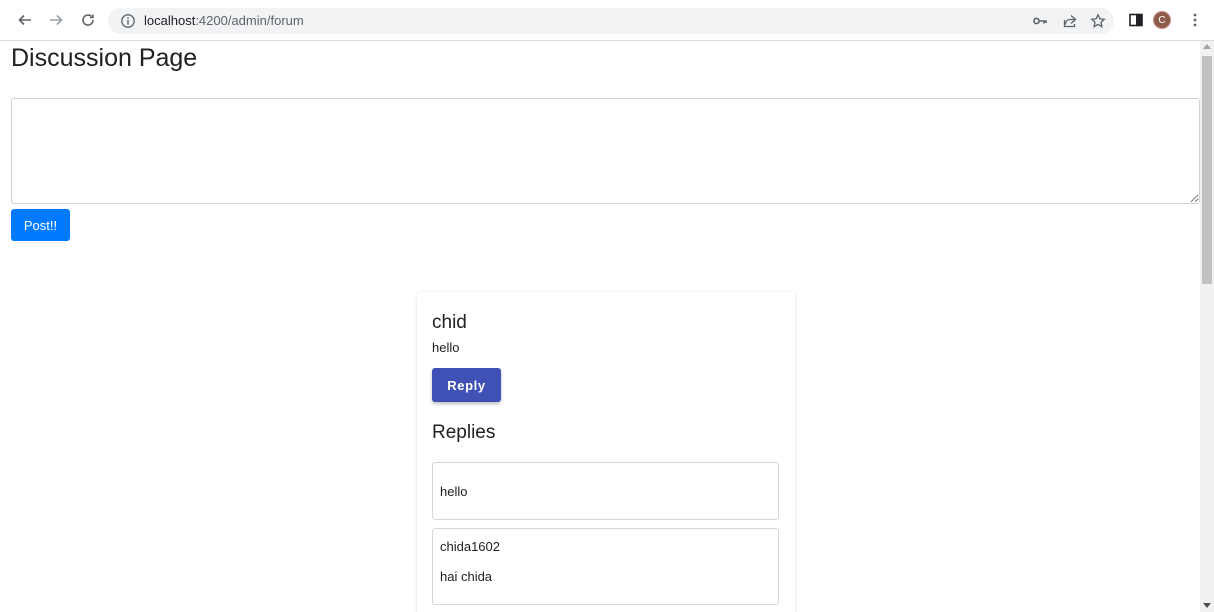 The width and height of the screenshot is (1214, 612). I want to click on post-message: hello, so click(446, 347).